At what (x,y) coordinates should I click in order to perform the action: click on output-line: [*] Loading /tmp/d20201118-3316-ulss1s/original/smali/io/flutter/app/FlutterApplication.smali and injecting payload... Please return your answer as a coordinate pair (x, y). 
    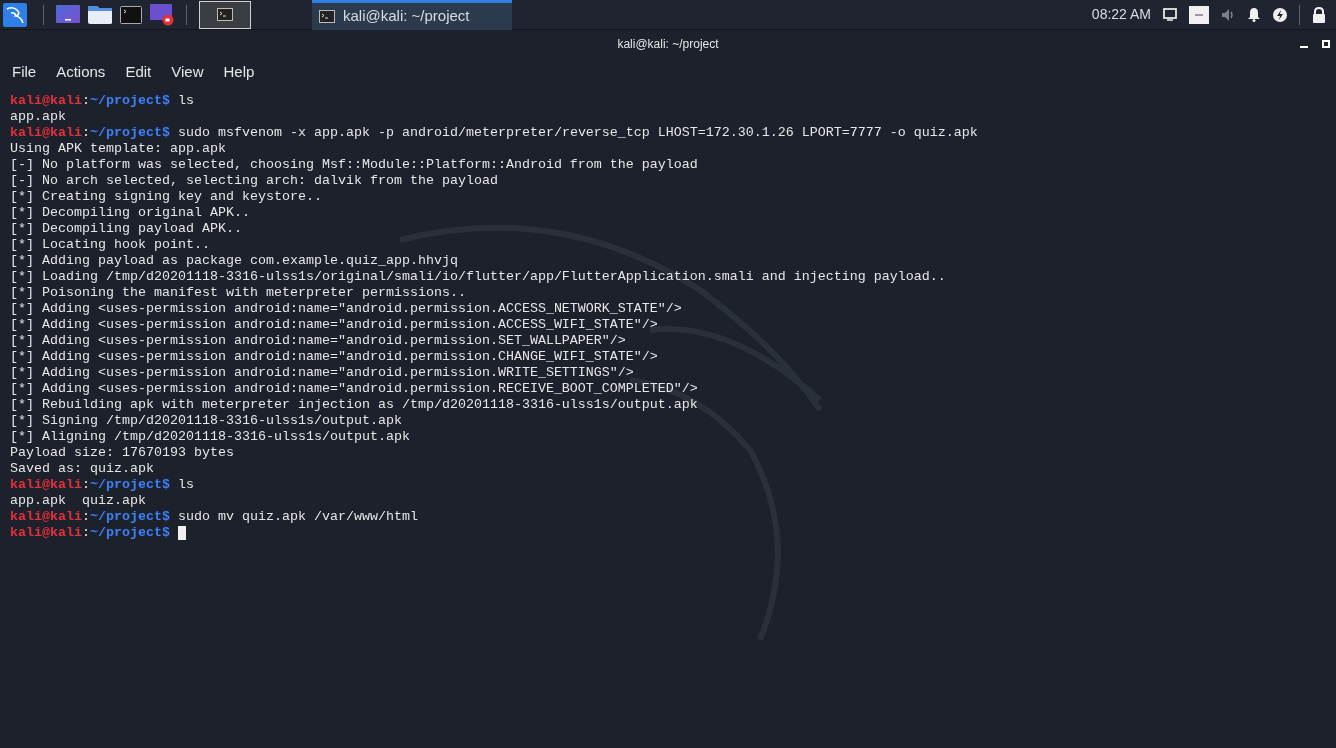
    Looking at the image, I should click on (478, 277).